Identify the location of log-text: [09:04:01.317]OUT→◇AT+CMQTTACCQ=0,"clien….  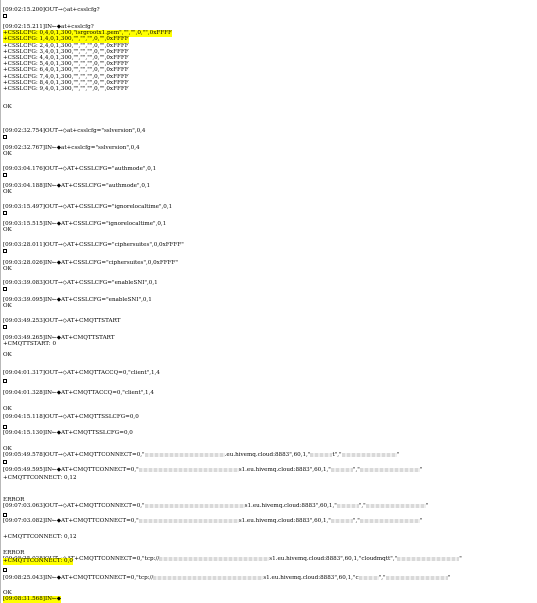
(81, 373).